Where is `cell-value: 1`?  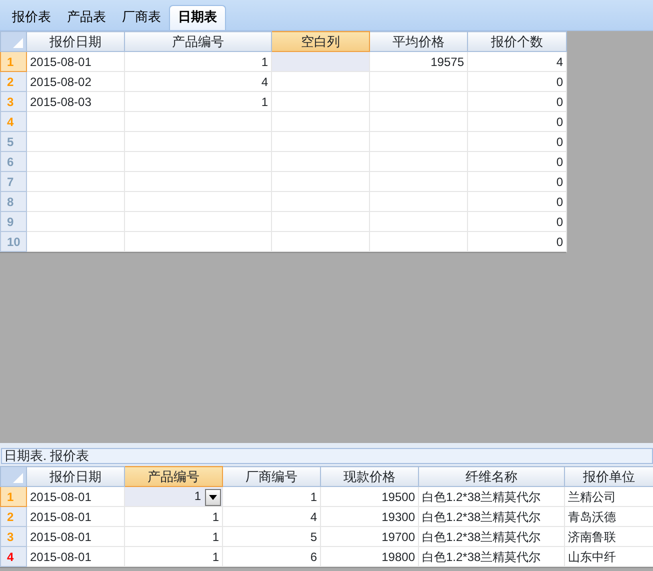
cell-value: 1 is located at coordinates (197, 496).